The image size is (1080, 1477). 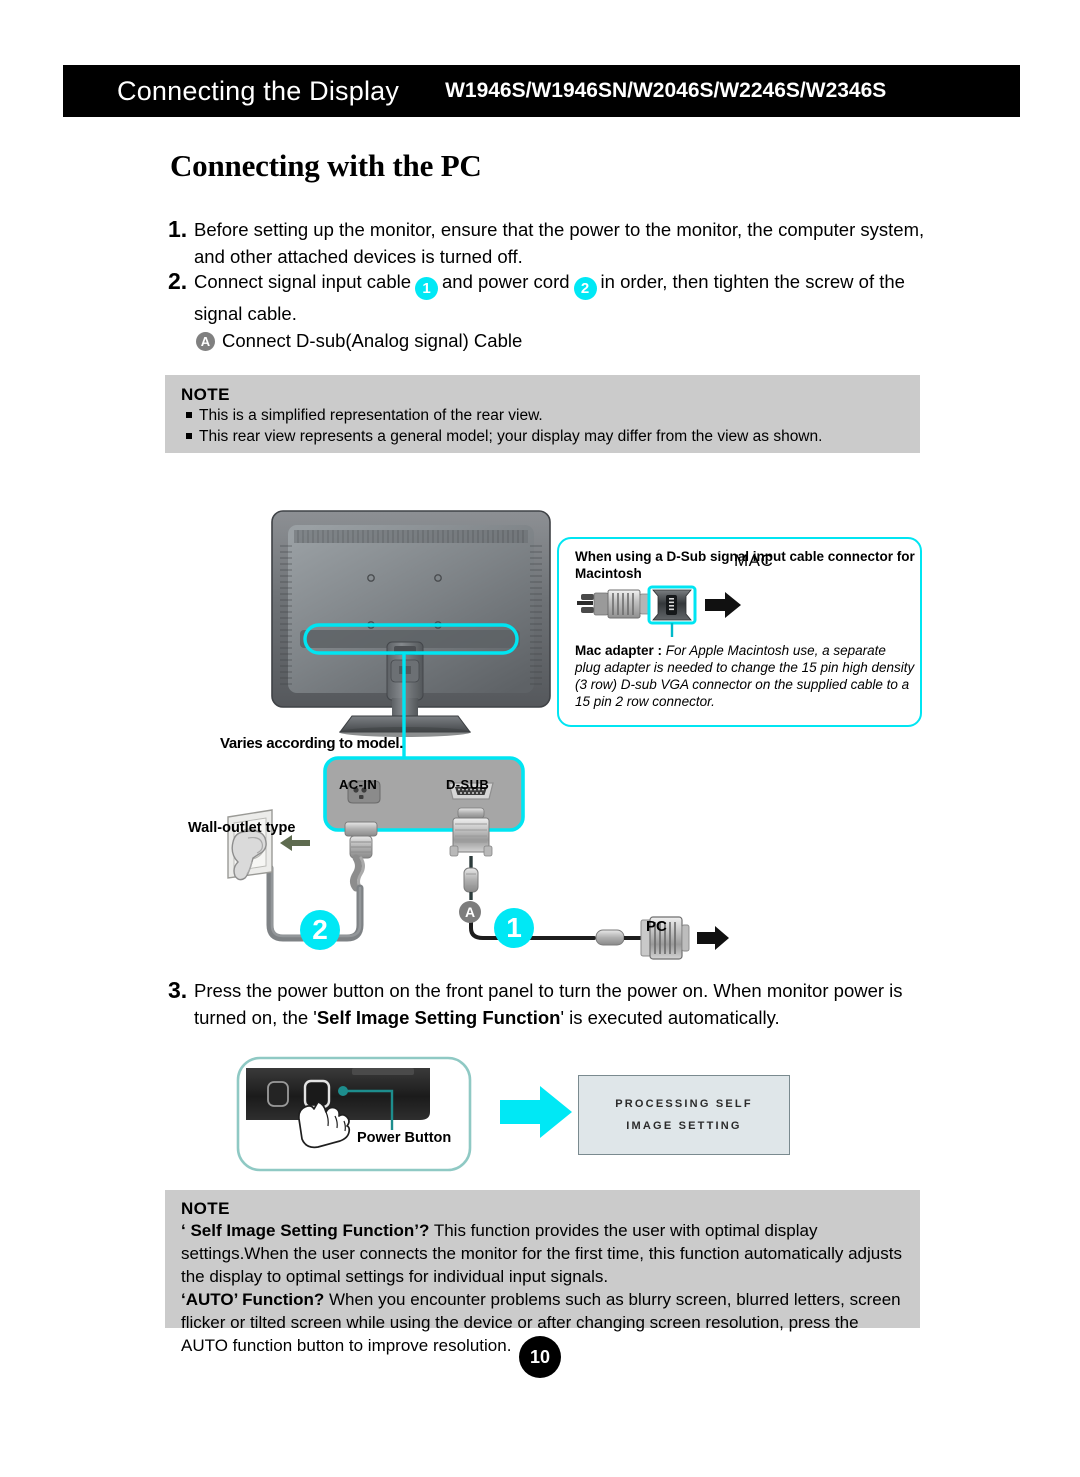 What do you see at coordinates (303, 281) in the screenshot?
I see `step-2-text-part1: Connect signal input cable` at bounding box center [303, 281].